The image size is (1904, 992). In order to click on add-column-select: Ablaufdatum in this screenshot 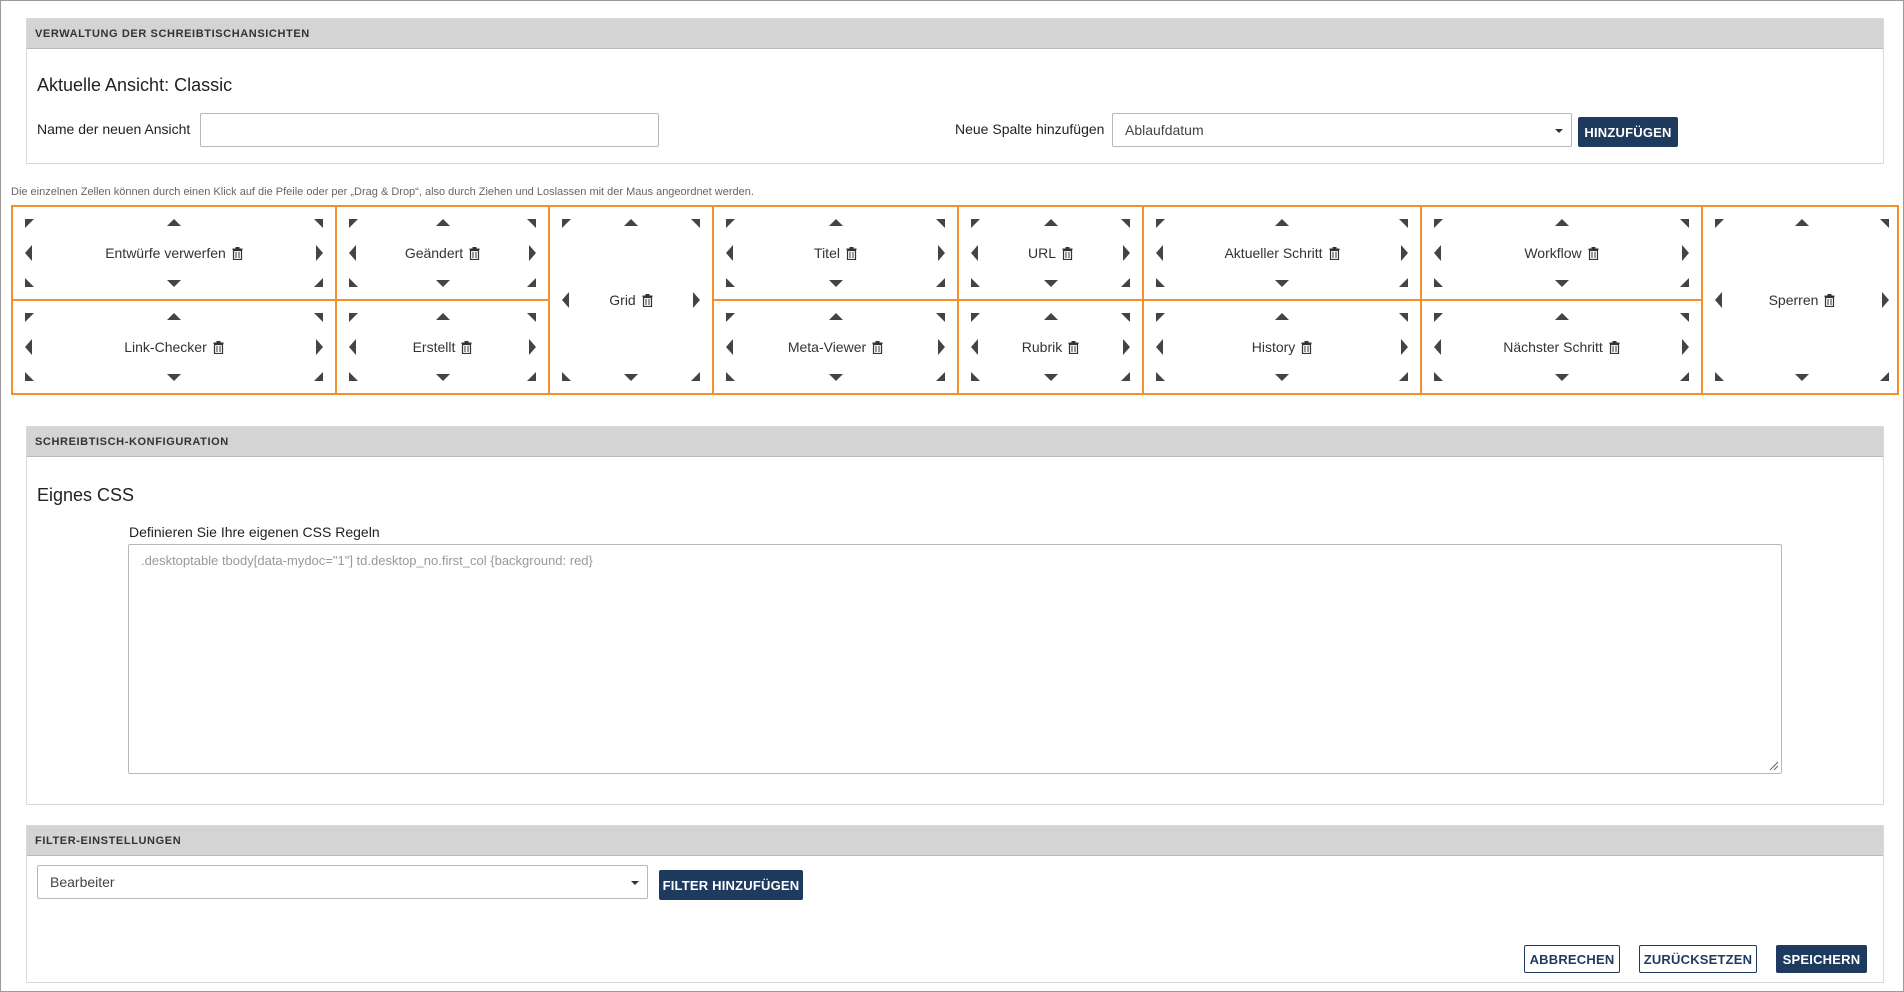, I will do `click(1342, 130)`.